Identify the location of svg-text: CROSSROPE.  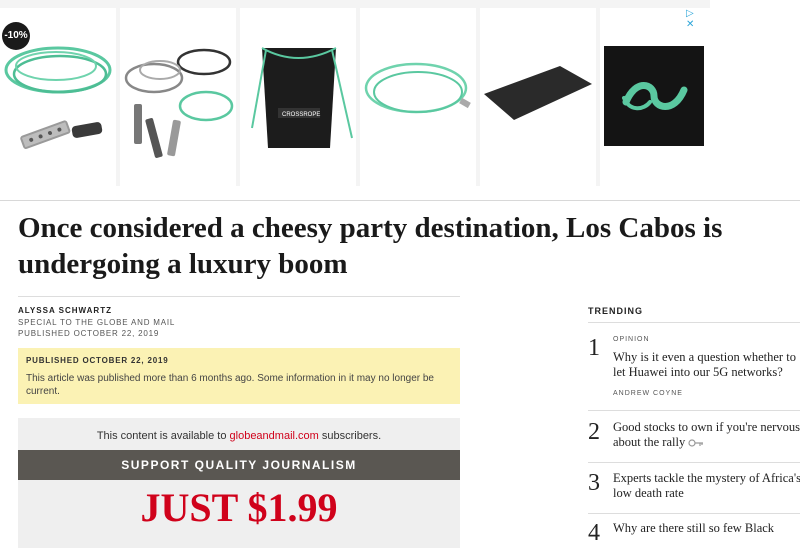
(301, 115).